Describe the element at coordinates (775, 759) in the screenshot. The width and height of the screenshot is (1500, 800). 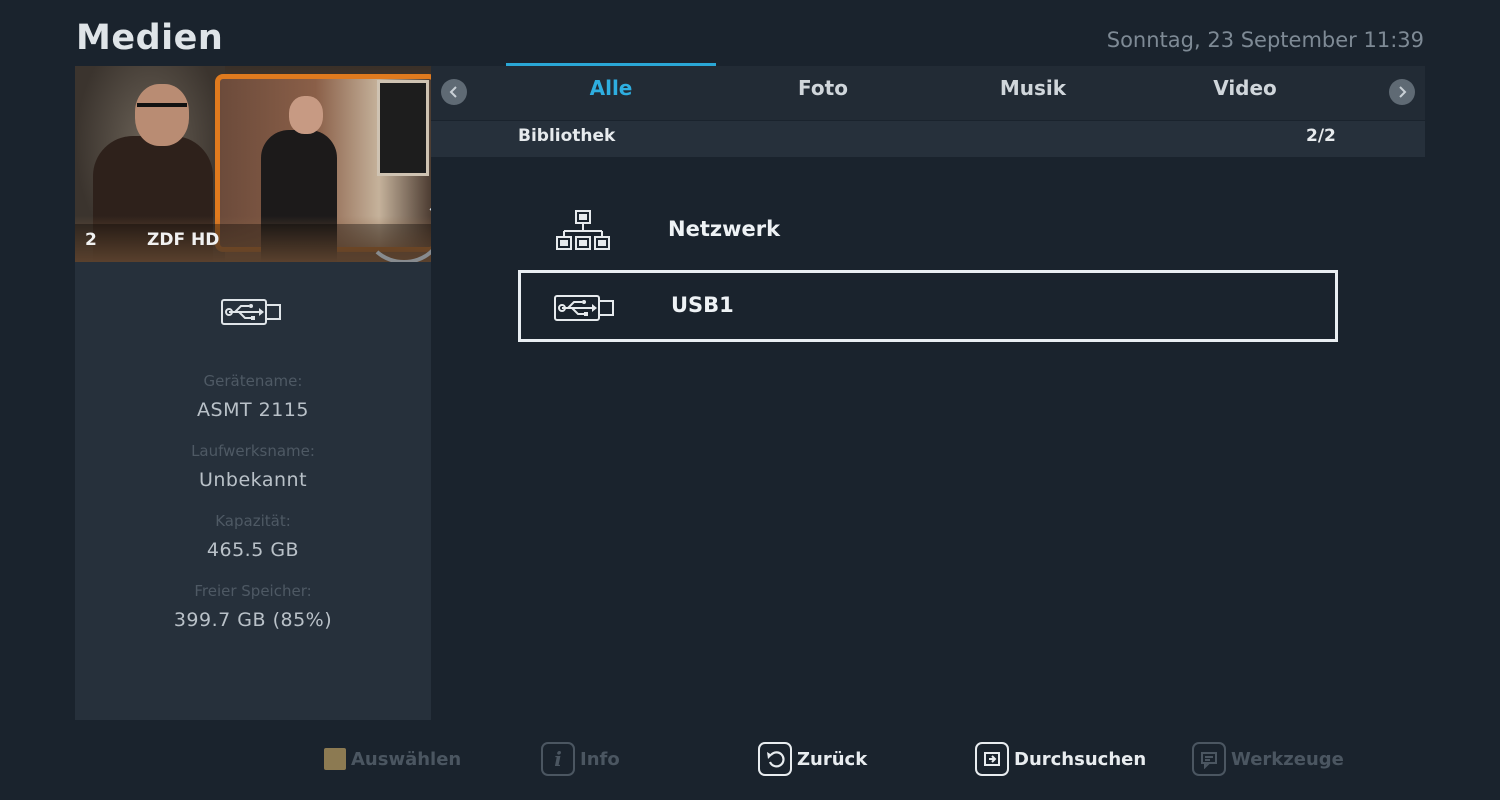
I see `back-icon` at that location.